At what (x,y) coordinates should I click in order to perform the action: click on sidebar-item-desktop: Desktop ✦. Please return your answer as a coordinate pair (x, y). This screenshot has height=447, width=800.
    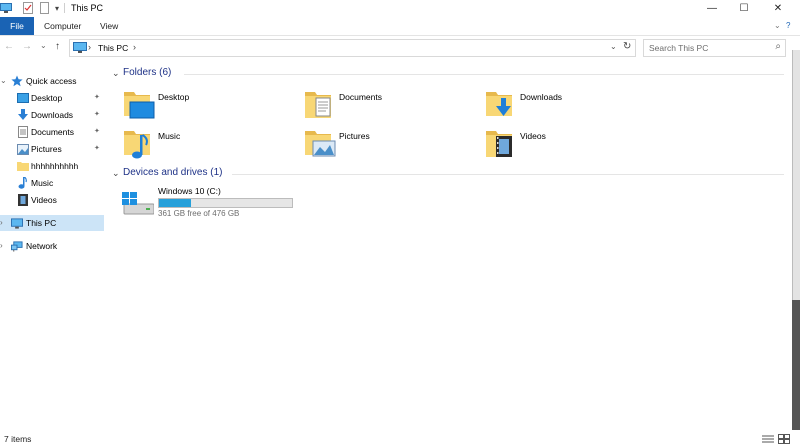
    Looking at the image, I should click on (52, 98).